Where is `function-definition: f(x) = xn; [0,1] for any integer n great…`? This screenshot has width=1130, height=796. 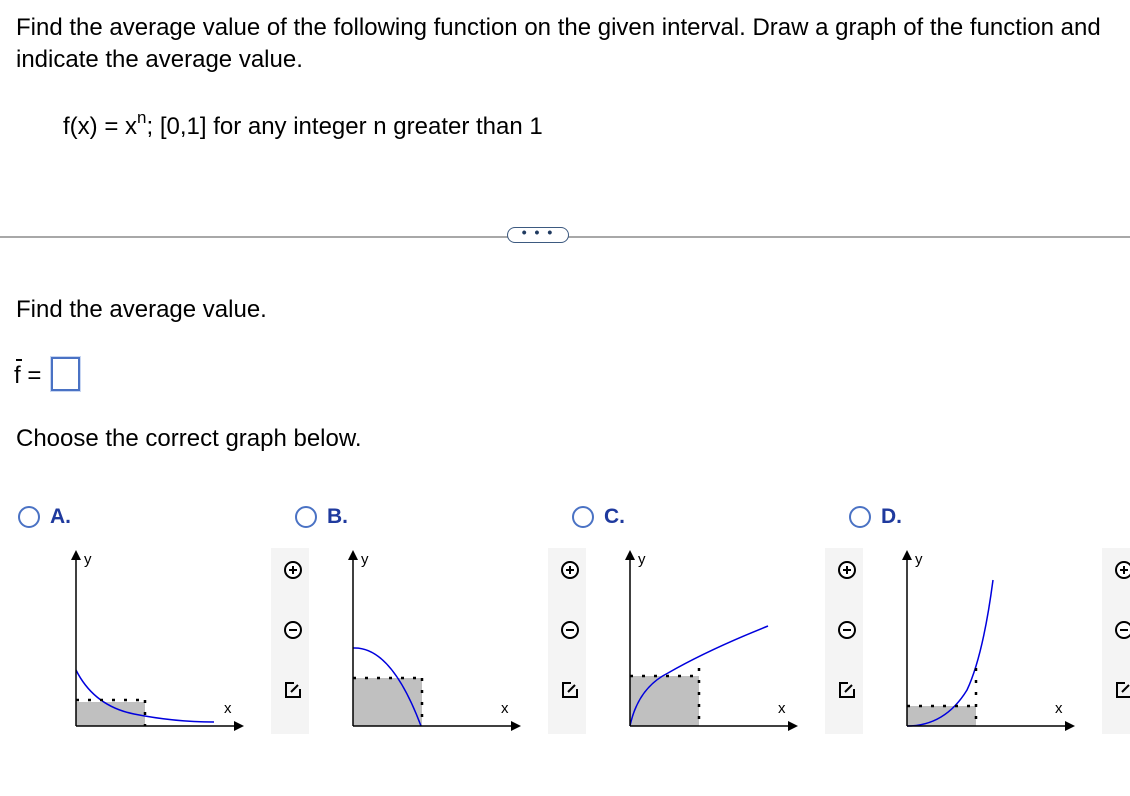 function-definition: f(x) = xn; [0,1] for any integer n great… is located at coordinates (303, 124).